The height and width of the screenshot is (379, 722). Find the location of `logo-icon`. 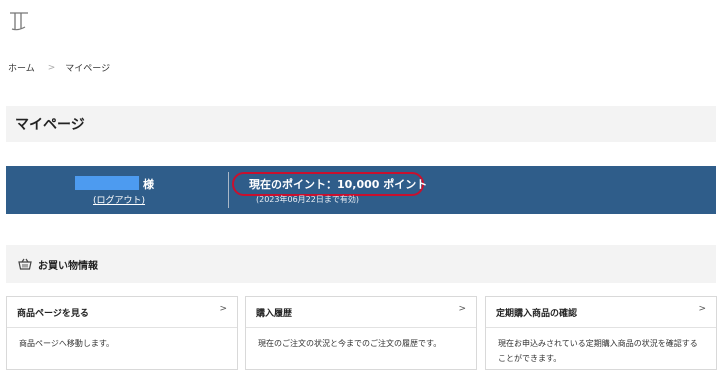

logo-icon is located at coordinates (19, 21).